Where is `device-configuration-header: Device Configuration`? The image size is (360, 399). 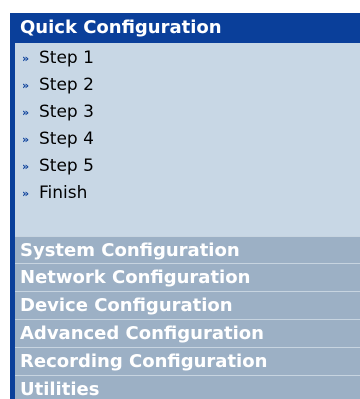 device-configuration-header: Device Configuration is located at coordinates (187, 306).